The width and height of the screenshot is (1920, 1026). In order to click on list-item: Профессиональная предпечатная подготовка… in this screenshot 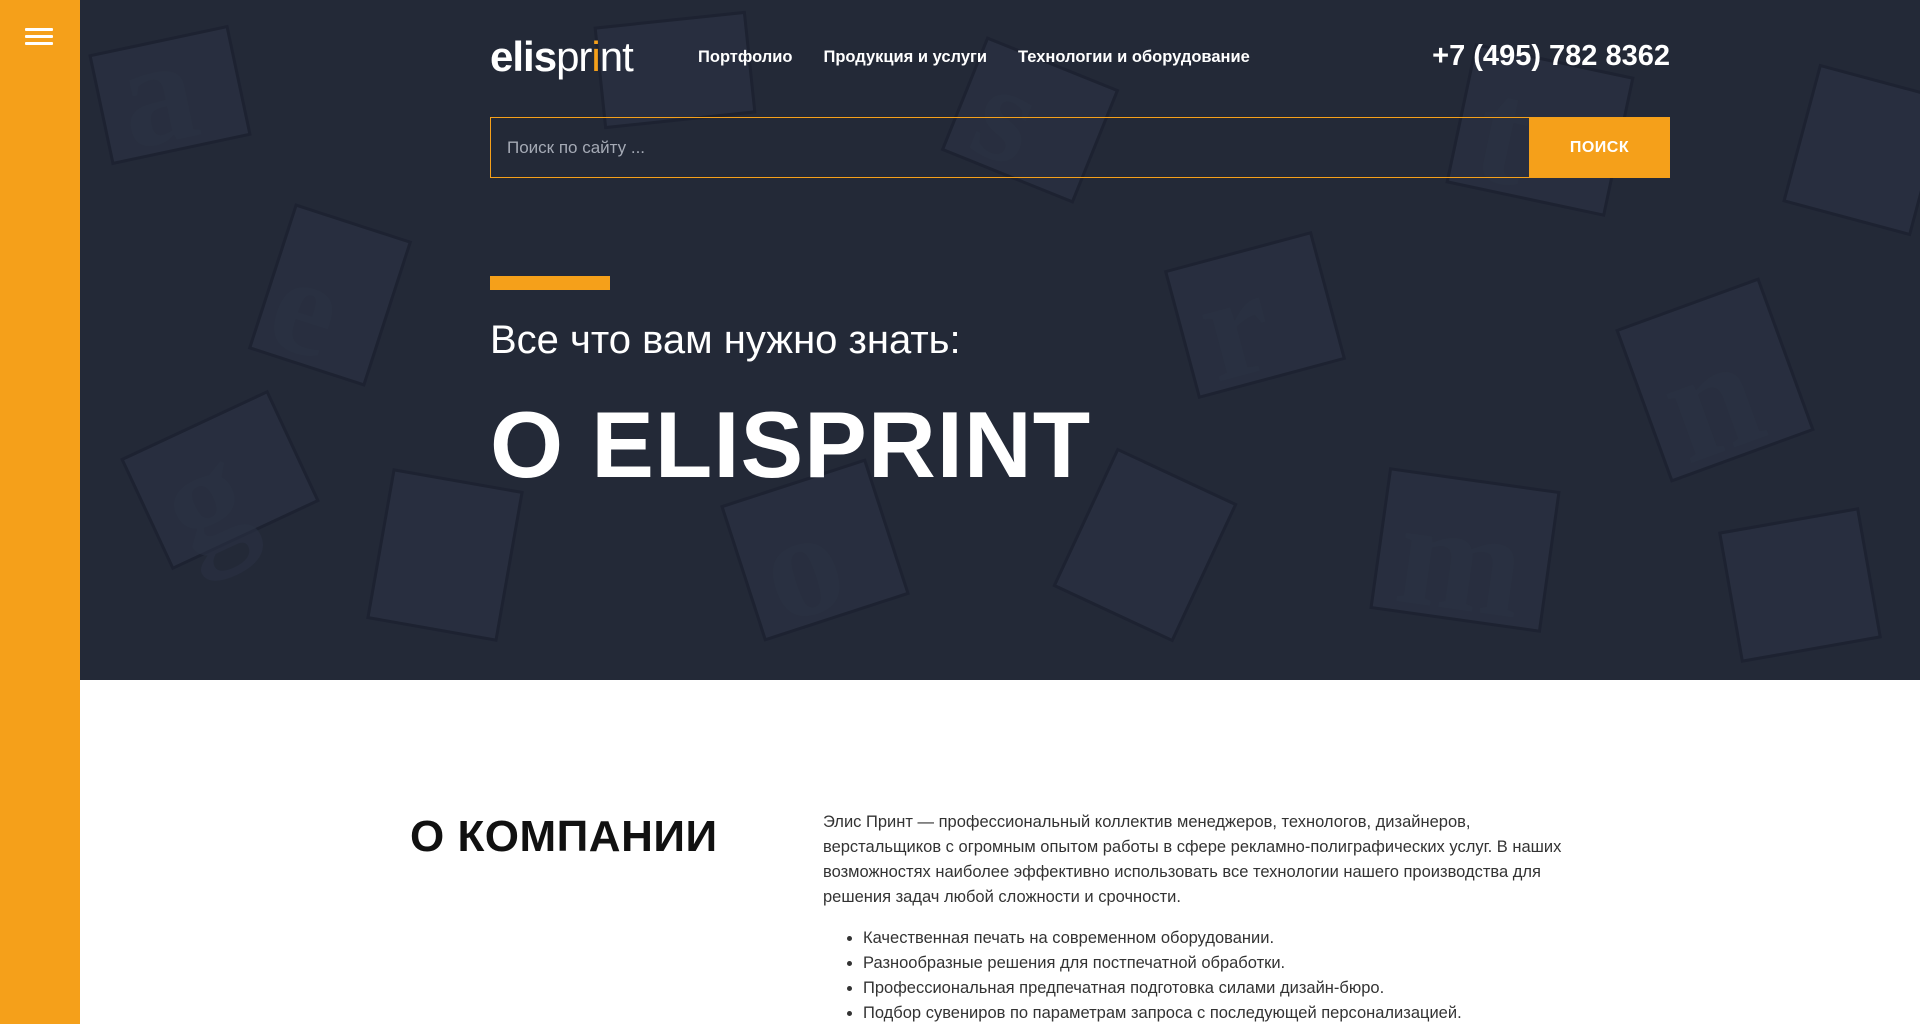, I will do `click(1226, 988)`.